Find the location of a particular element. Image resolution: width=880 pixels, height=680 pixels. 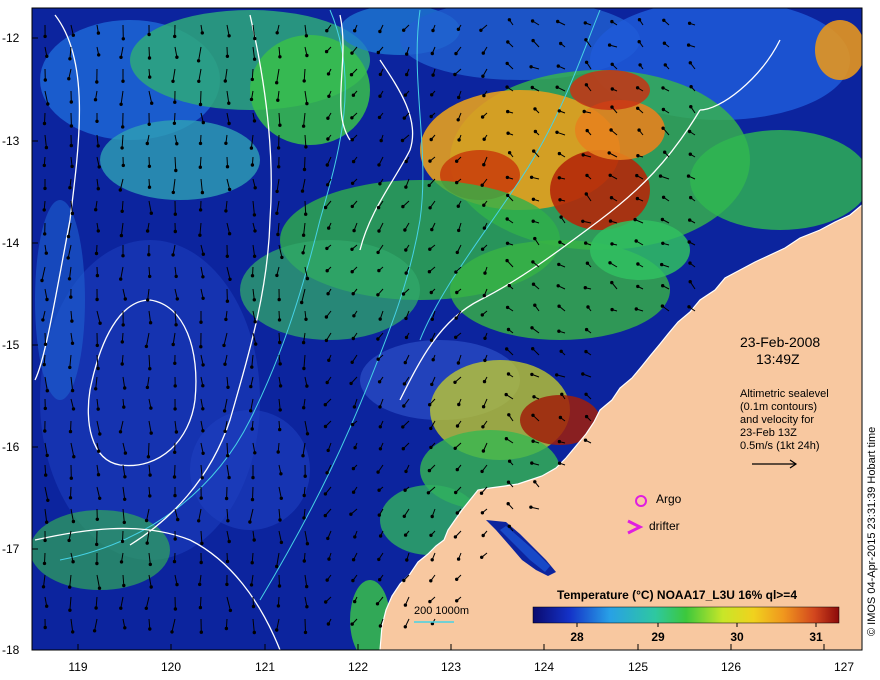

colorbar-title: Temperature (°C) NOAA17_L3U 16% ql>=4 is located at coordinates (677, 595).